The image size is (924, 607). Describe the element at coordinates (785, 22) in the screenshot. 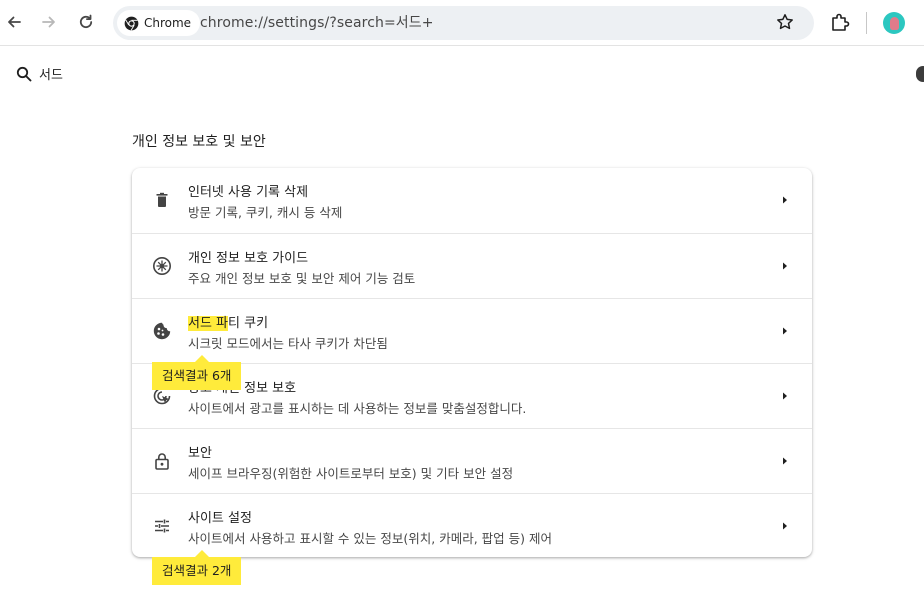

I see `bookmark-star-icon` at that location.